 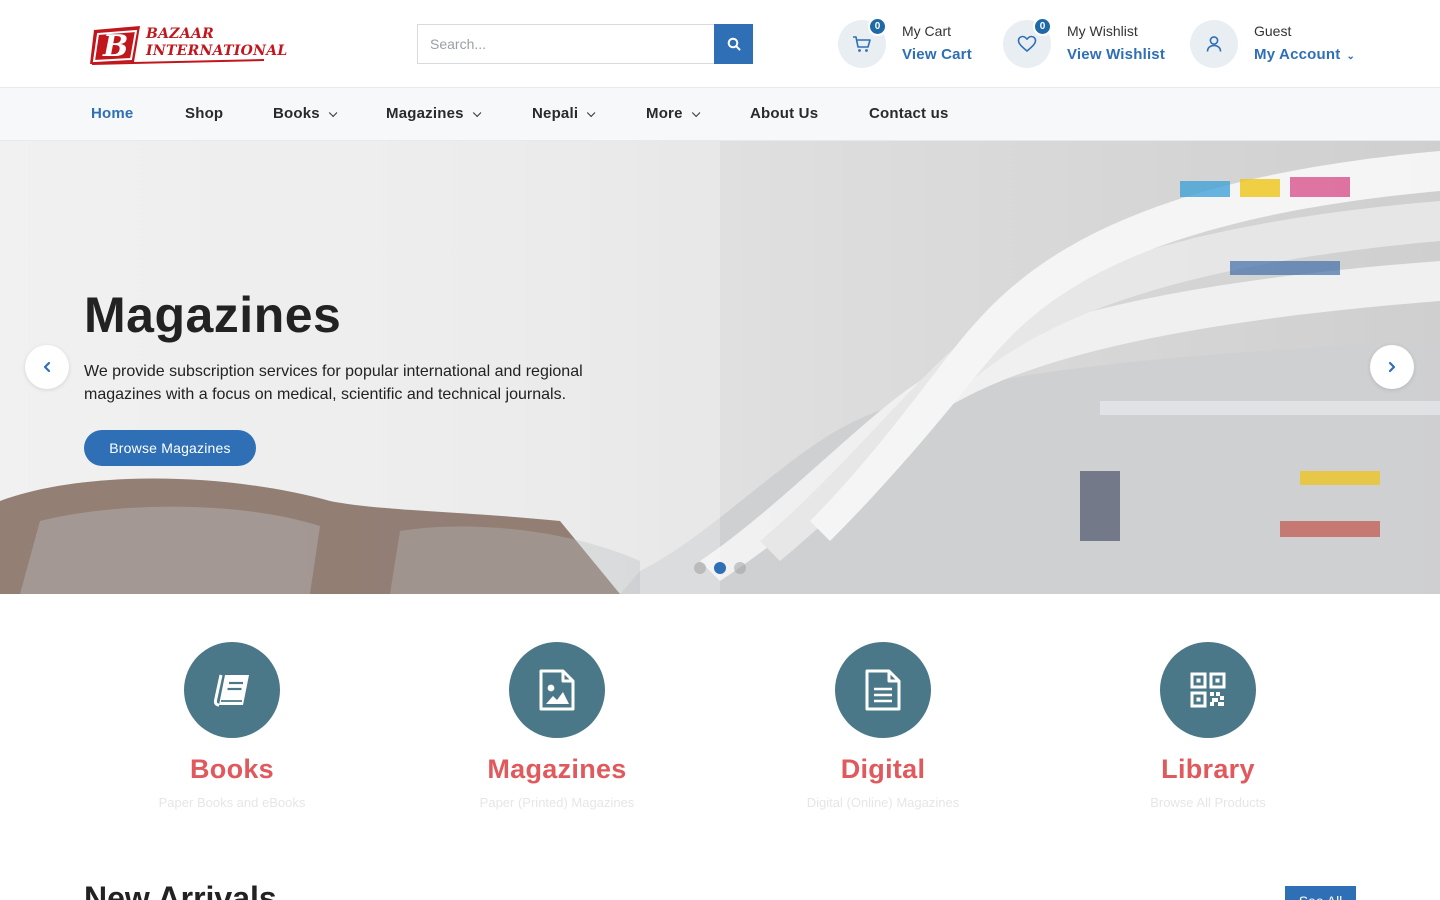 What do you see at coordinates (1208, 769) in the screenshot?
I see `category-title: Library` at bounding box center [1208, 769].